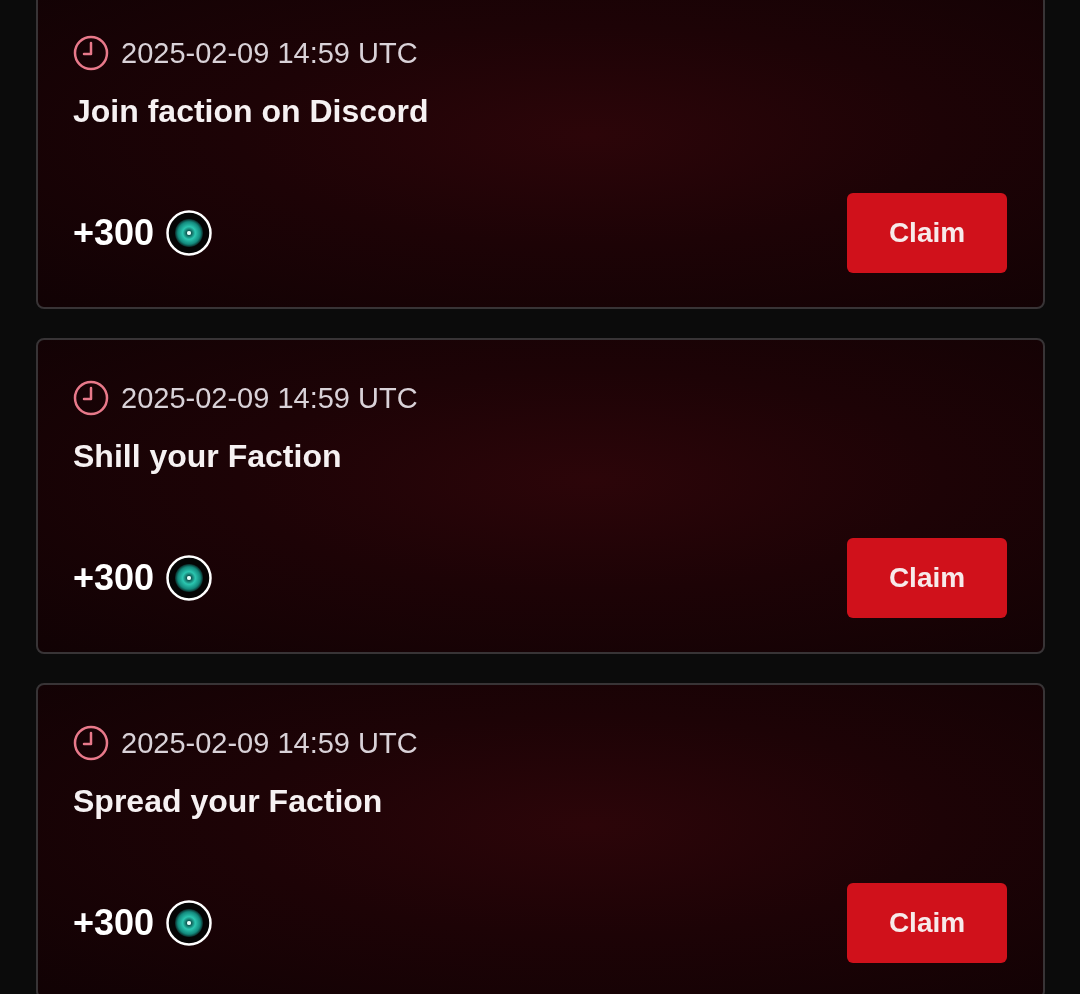  Describe the element at coordinates (228, 801) in the screenshot. I see `task-title: Spread your Faction` at that location.